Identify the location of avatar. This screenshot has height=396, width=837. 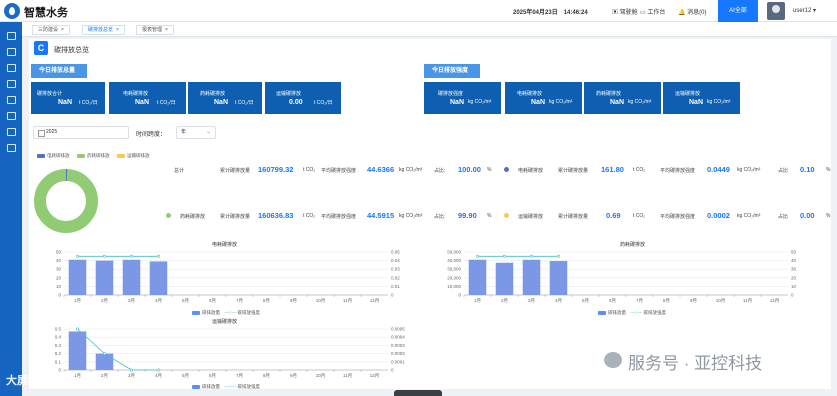
(776, 11).